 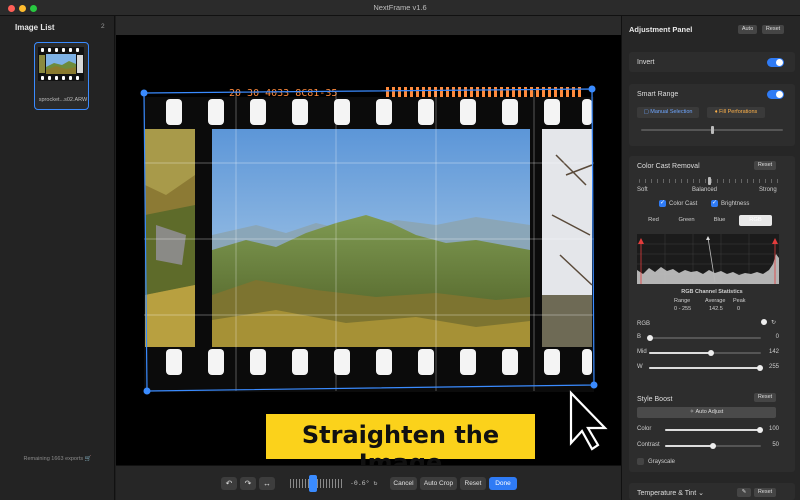 What do you see at coordinates (653, 220) in the screenshot?
I see `channel-tab-red: Red` at bounding box center [653, 220].